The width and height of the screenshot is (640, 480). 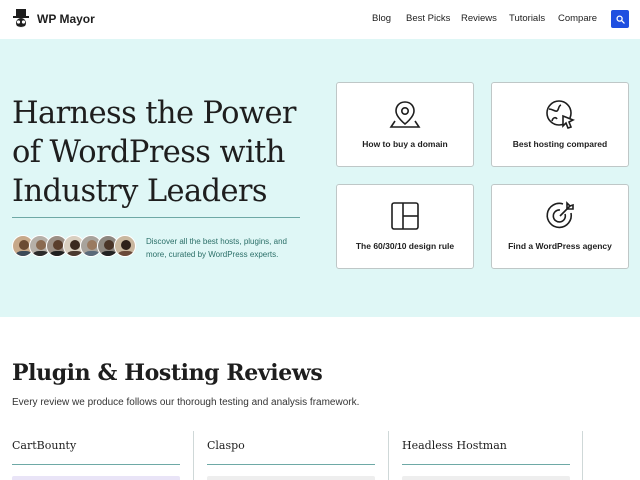 I want to click on card-label: How to buy a domain, so click(x=405, y=144).